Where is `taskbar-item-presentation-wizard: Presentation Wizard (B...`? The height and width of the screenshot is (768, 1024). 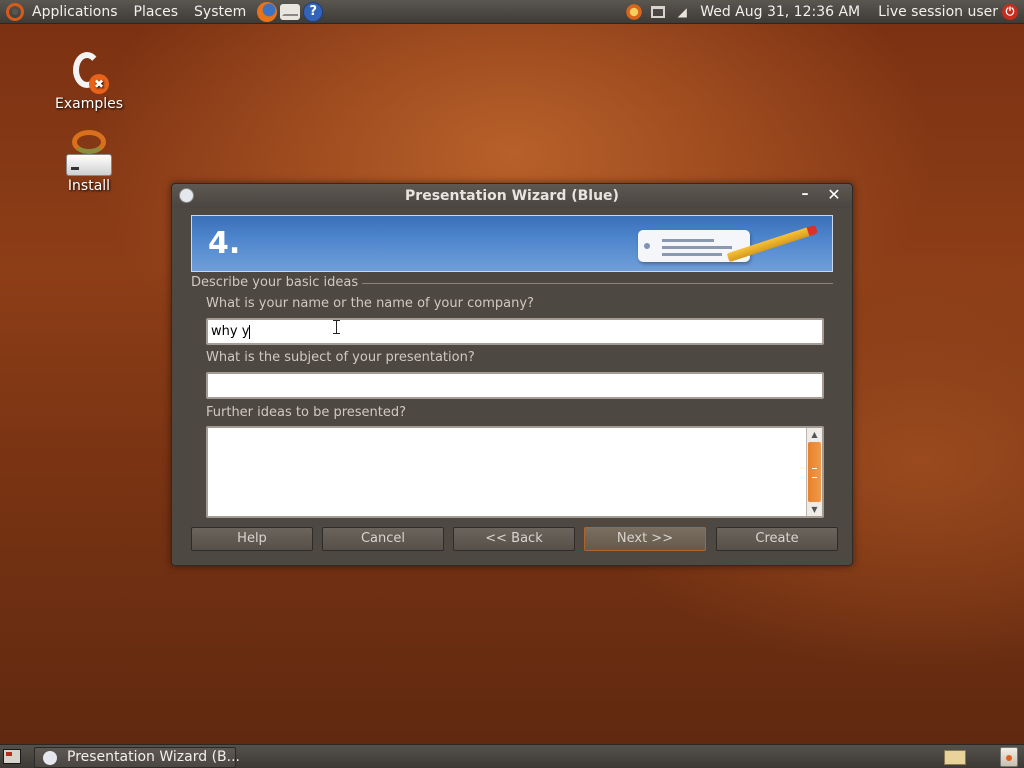
taskbar-item-presentation-wizard: Presentation Wizard (B... is located at coordinates (137, 757).